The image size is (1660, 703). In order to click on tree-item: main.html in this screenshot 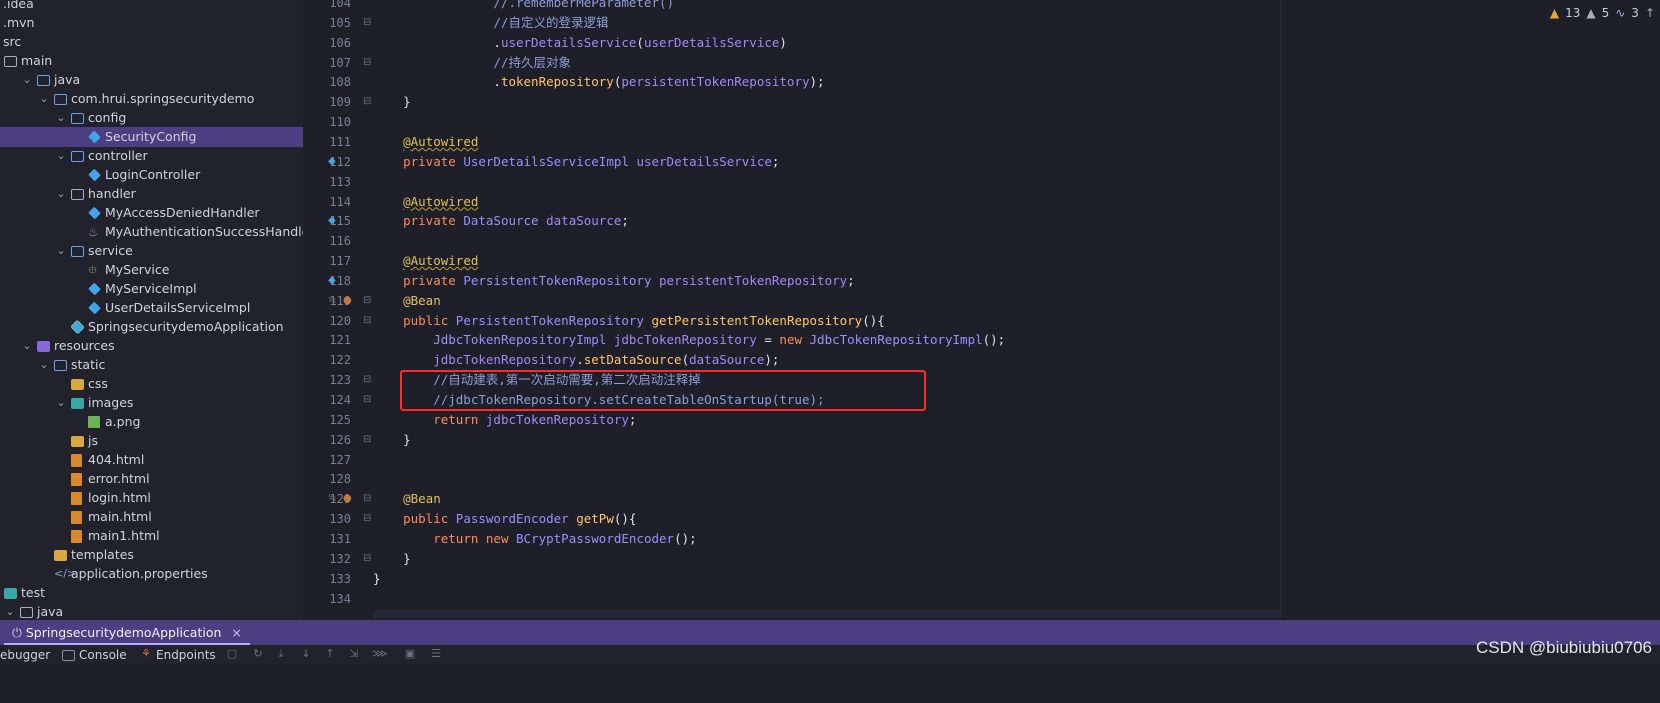, I will do `click(151, 517)`.